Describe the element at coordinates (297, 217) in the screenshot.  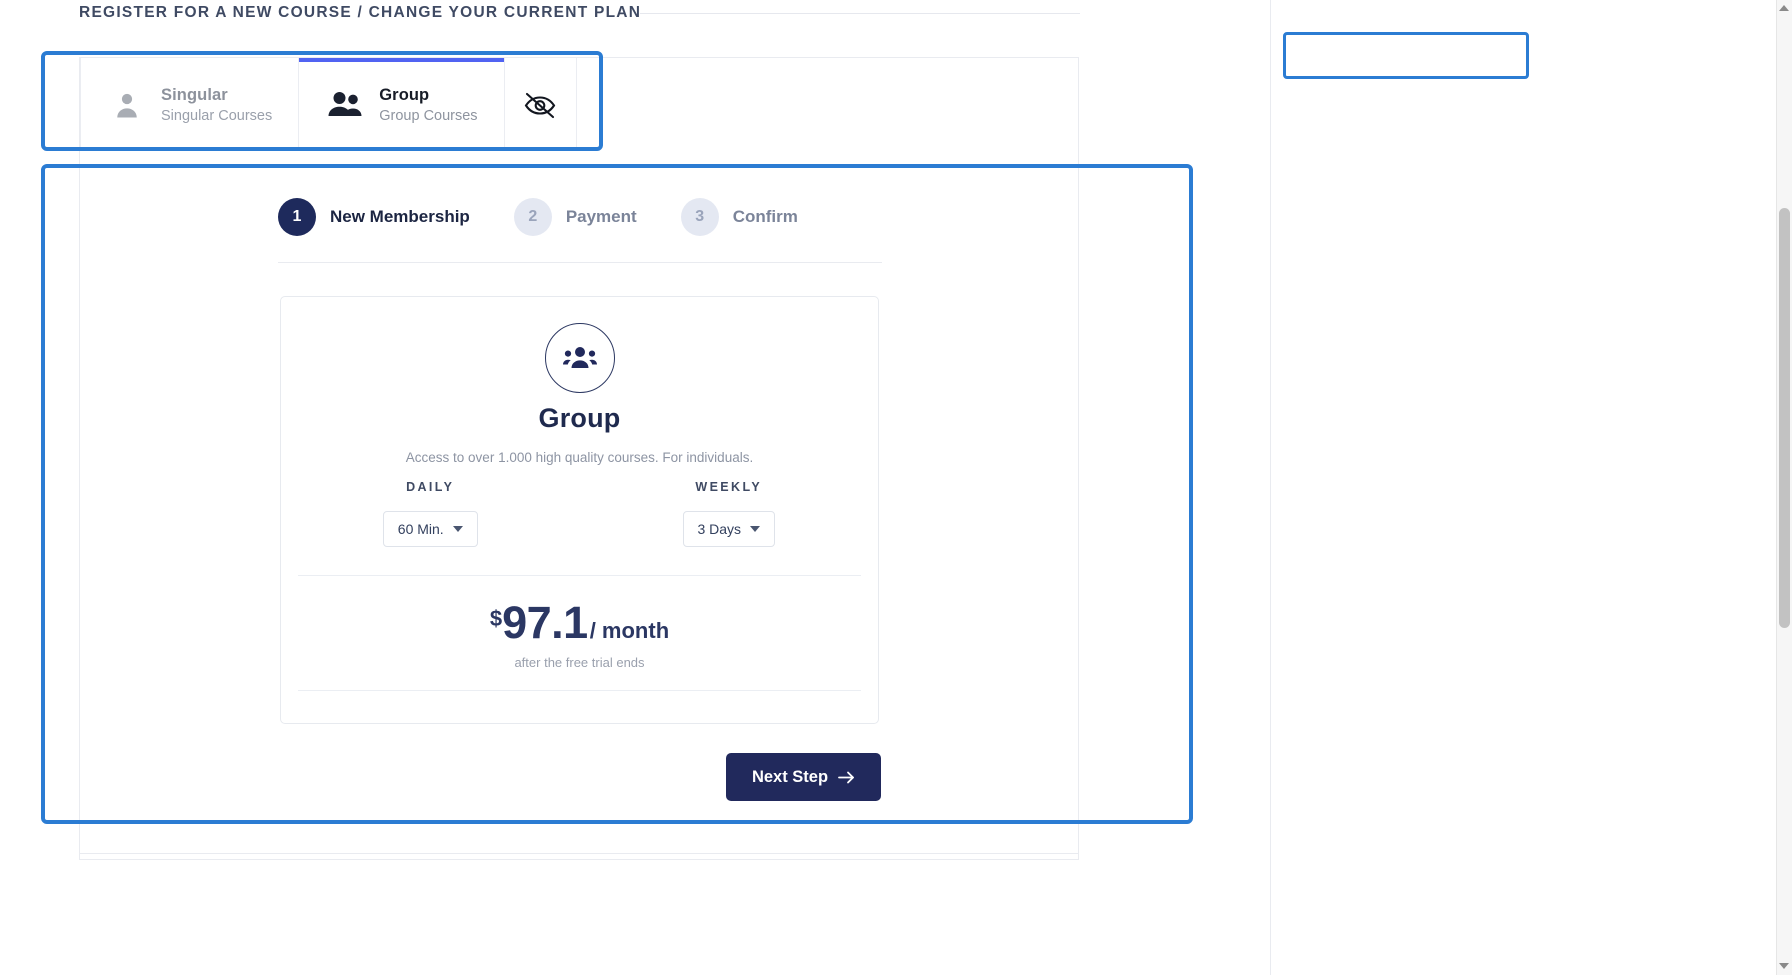
I see `step-1-number: 1` at that location.